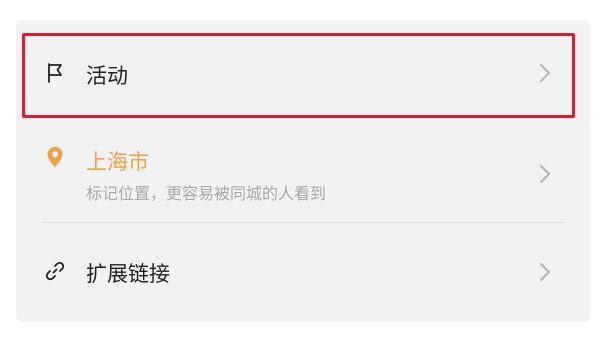 This screenshot has width=612, height=344. Describe the element at coordinates (117, 162) in the screenshot. I see `location-title: 上海市` at that location.